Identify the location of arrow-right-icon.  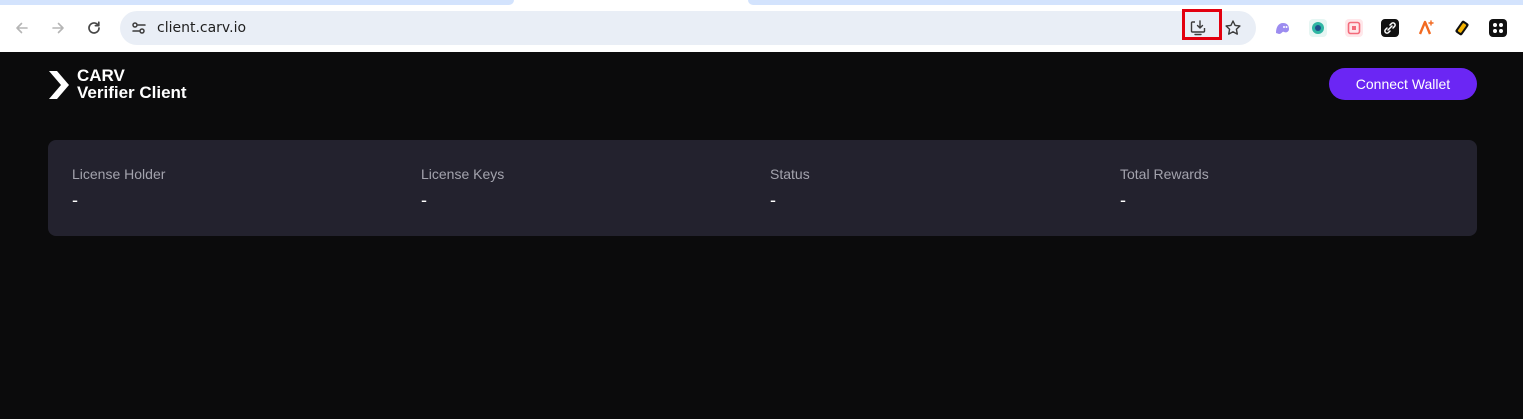
(58, 28).